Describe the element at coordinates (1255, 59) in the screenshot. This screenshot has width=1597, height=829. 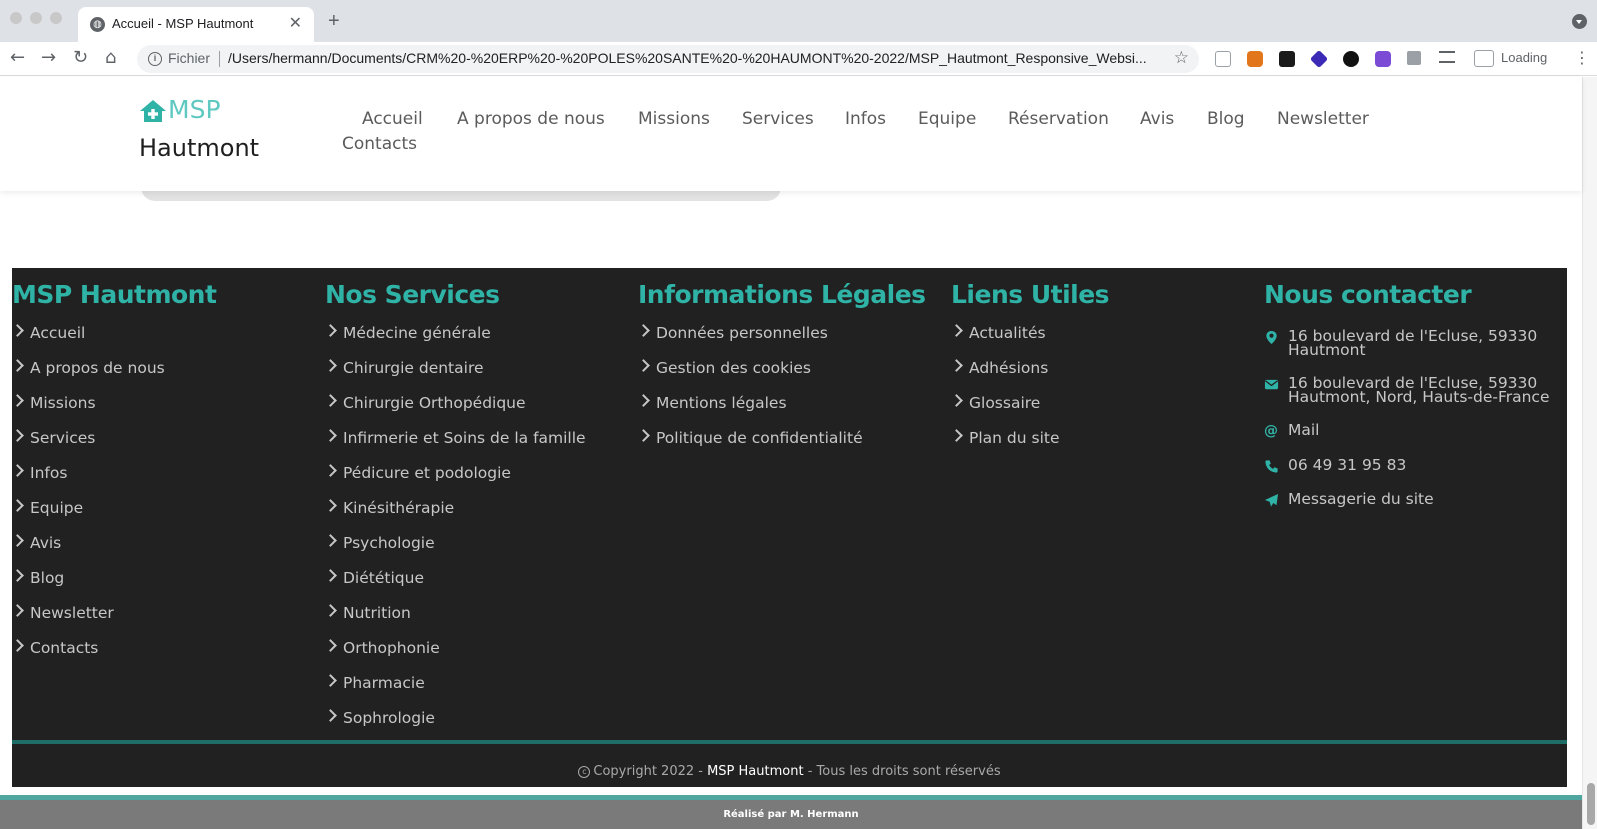
I see `metamask-fox-icon` at that location.